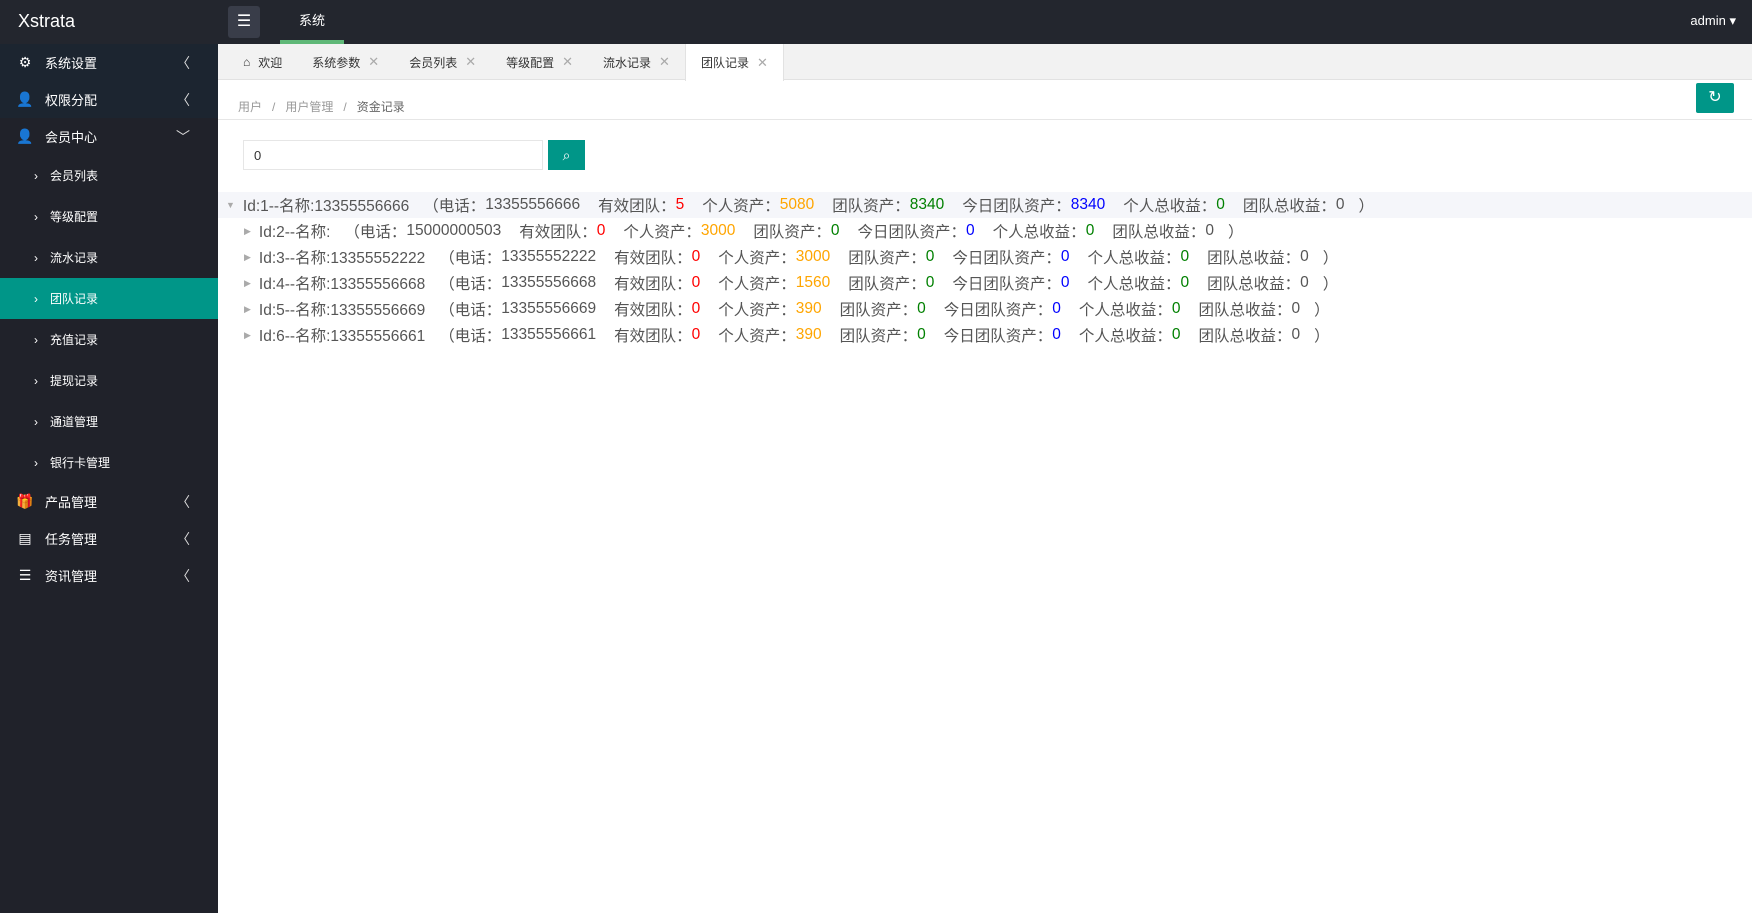  What do you see at coordinates (247, 62) in the screenshot?
I see `home-icon: ⌂` at bounding box center [247, 62].